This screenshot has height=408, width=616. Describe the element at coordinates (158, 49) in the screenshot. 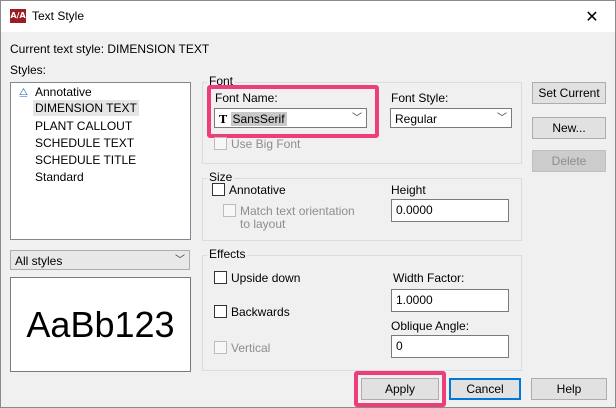

I see `current-style-value: DIMENSION TEXT` at that location.